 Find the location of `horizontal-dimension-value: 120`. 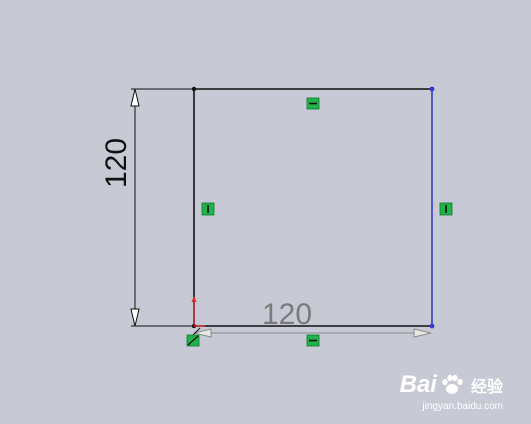

horizontal-dimension-value: 120 is located at coordinates (287, 315).